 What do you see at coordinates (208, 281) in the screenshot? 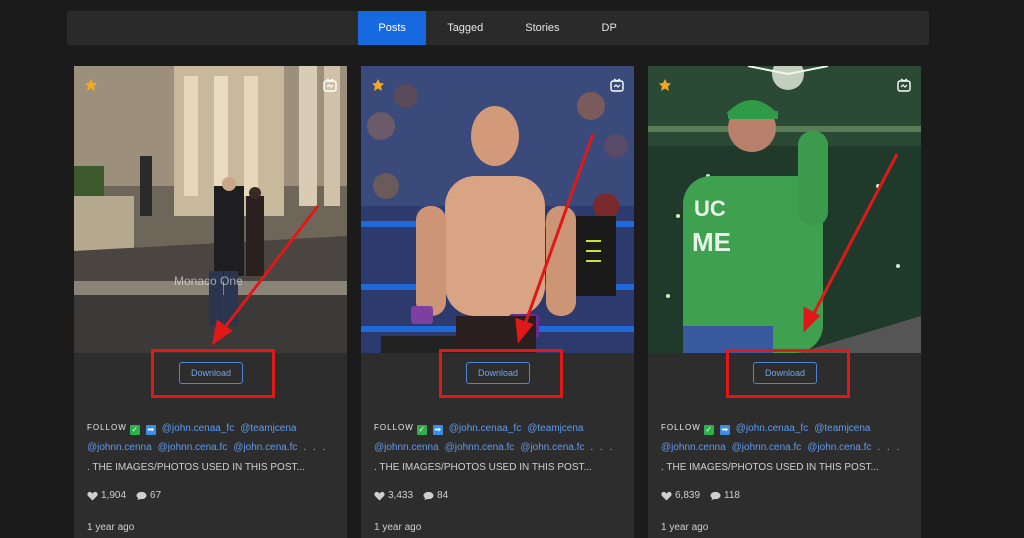
I see `watermark-text: Monaco One` at bounding box center [208, 281].